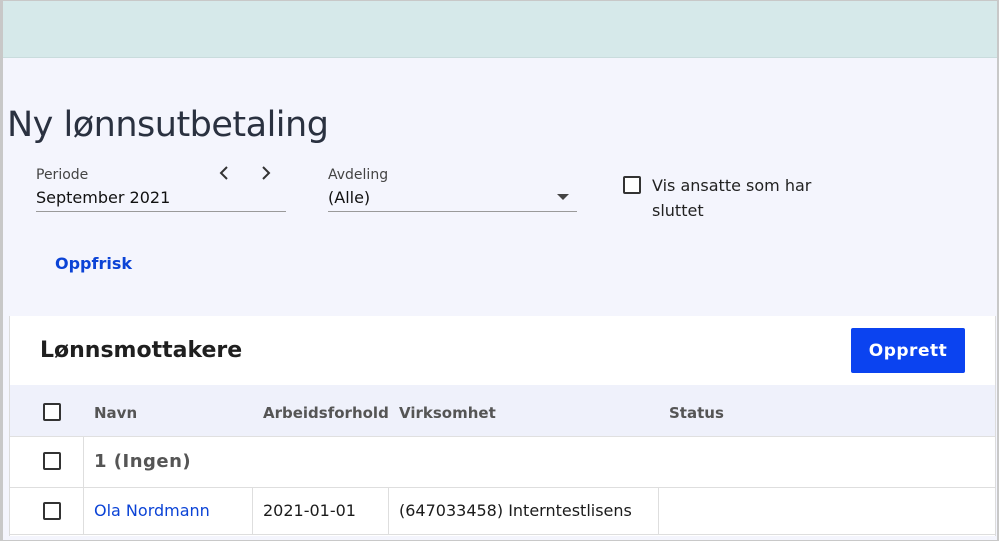 Image resolution: width=999 pixels, height=541 pixels. Describe the element at coordinates (502, 411) in the screenshot. I see `table-header: Navn Arbeidsforhold Virksomhet Status` at that location.